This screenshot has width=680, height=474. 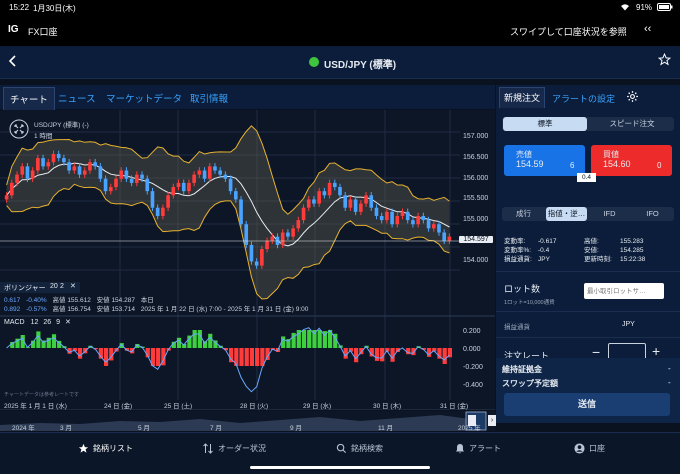 What do you see at coordinates (118, 406) in the screenshot?
I see `x-tick-label: 24 日 (金)` at bounding box center [118, 406].